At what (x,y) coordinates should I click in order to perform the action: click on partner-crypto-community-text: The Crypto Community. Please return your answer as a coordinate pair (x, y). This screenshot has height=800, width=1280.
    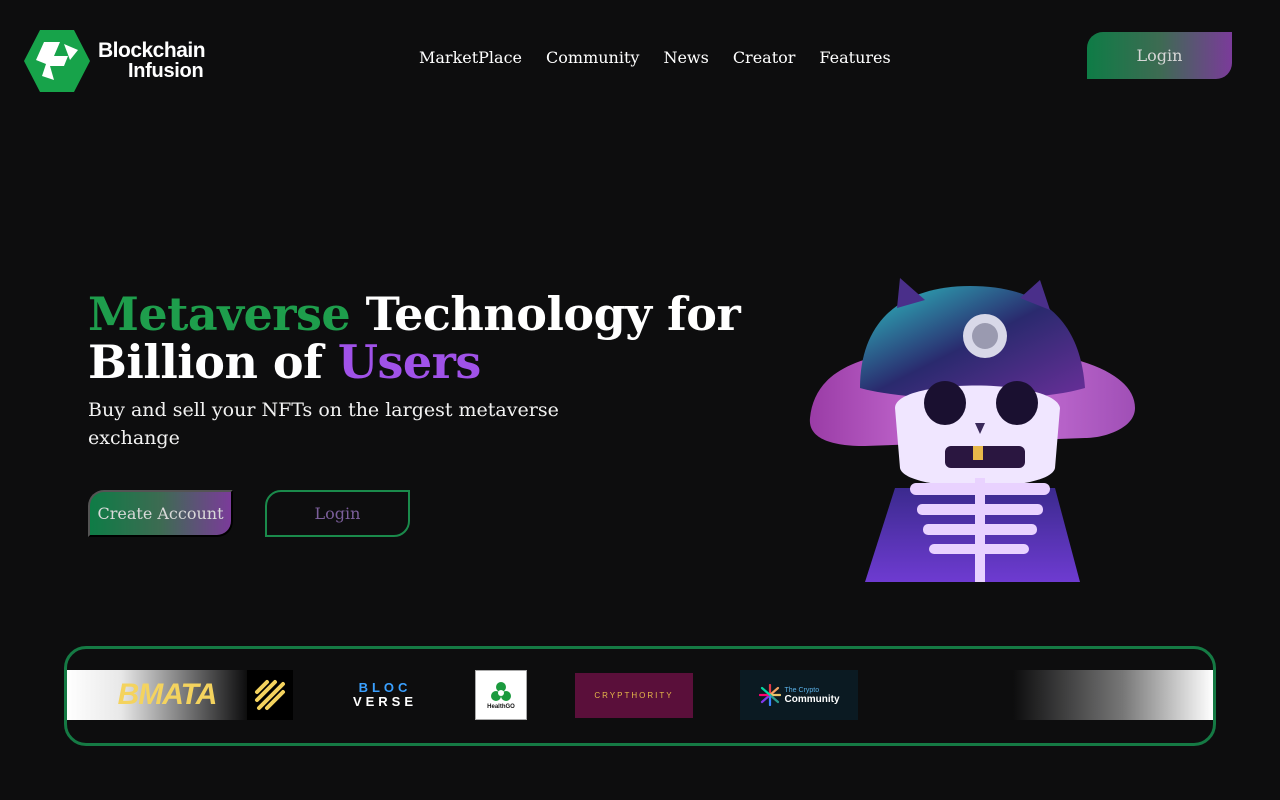
    Looking at the image, I should click on (812, 695).